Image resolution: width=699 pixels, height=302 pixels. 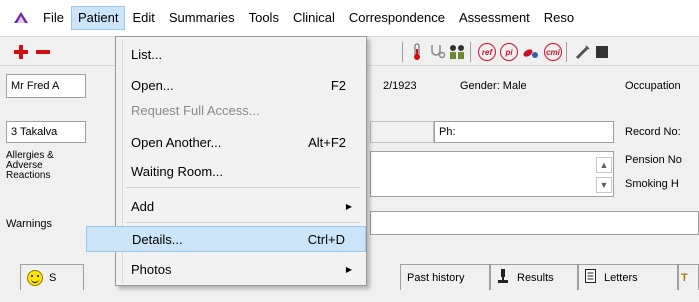 What do you see at coordinates (457, 52) in the screenshot?
I see `family-icon` at bounding box center [457, 52].